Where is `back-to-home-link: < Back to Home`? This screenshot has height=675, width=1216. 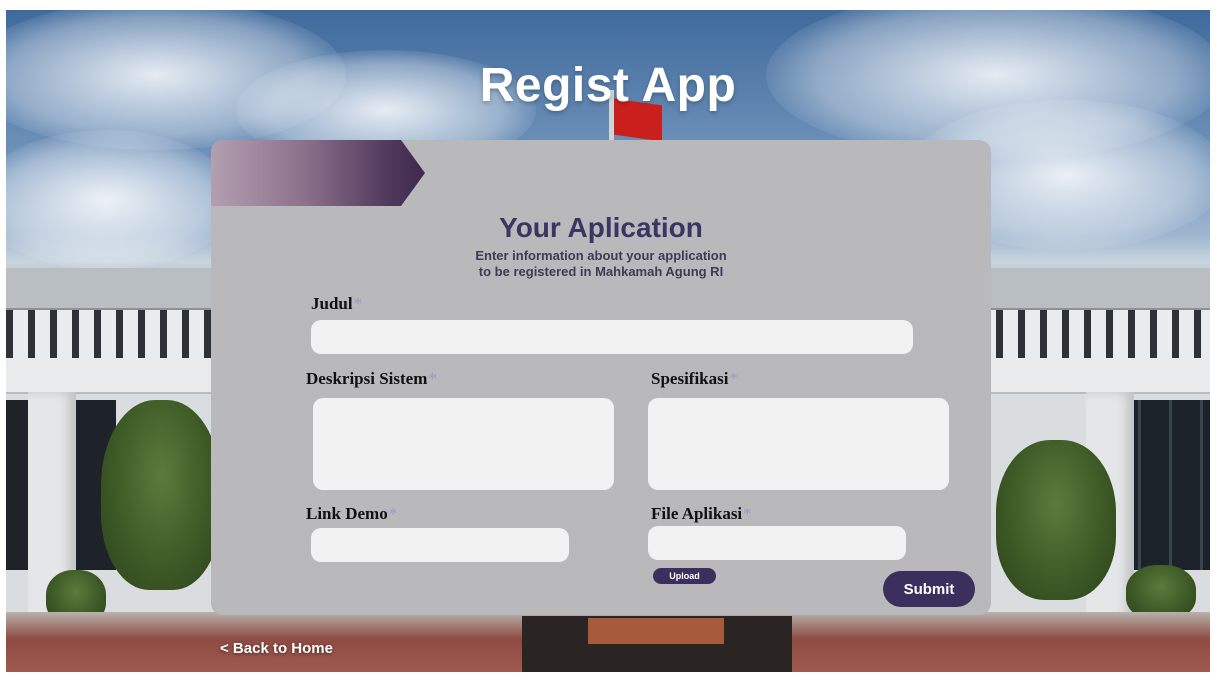 back-to-home-link: < Back to Home is located at coordinates (276, 648).